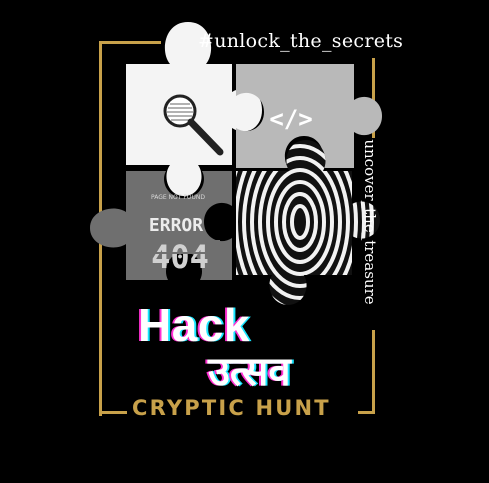 The height and width of the screenshot is (483, 489). What do you see at coordinates (180, 257) in the screenshot?
I see `svg-text: 404` at bounding box center [180, 257].